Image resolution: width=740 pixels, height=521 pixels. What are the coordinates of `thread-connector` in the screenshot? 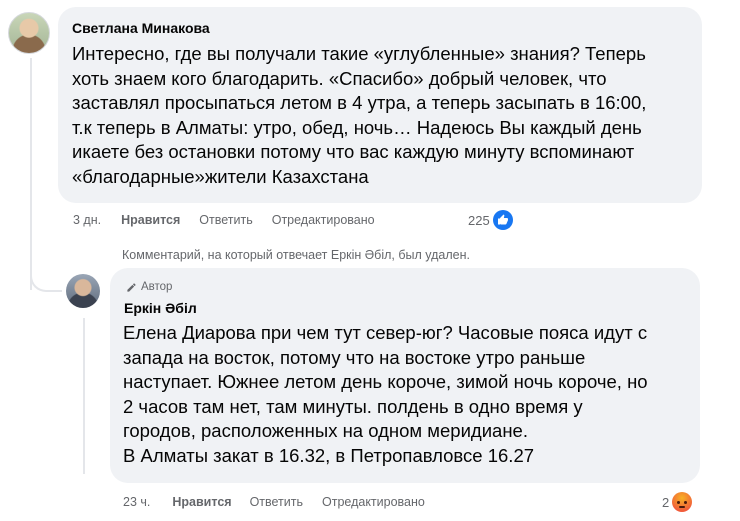 It's located at (46, 277).